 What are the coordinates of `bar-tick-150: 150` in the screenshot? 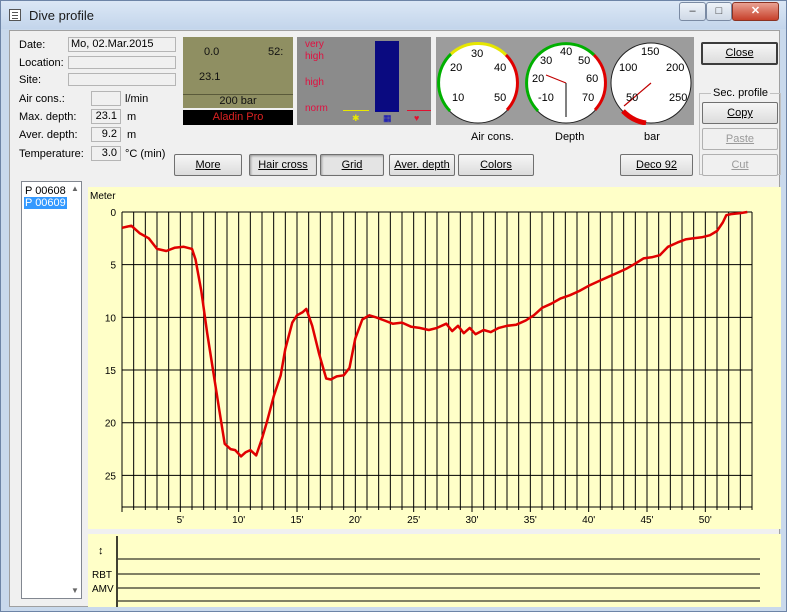 It's located at (650, 52).